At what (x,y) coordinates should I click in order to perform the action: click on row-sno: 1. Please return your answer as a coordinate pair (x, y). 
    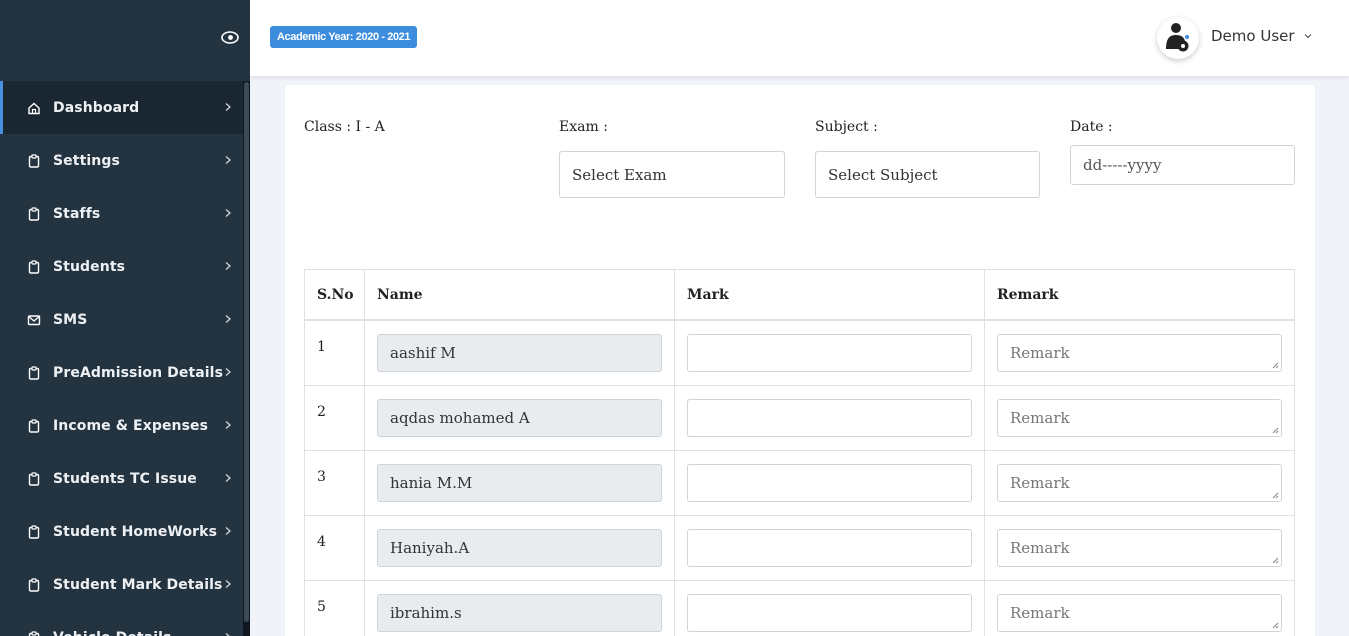
    Looking at the image, I should click on (321, 347).